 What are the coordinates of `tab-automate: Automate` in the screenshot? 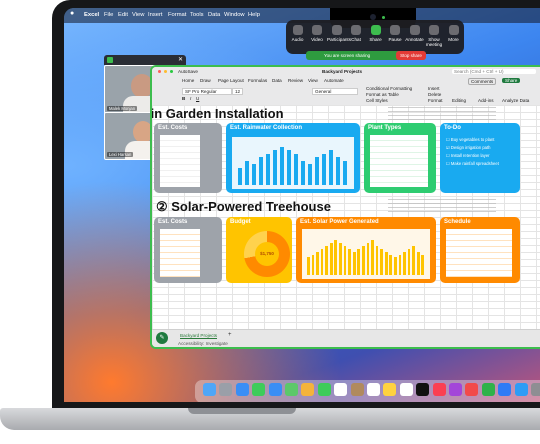 It's located at (334, 80).